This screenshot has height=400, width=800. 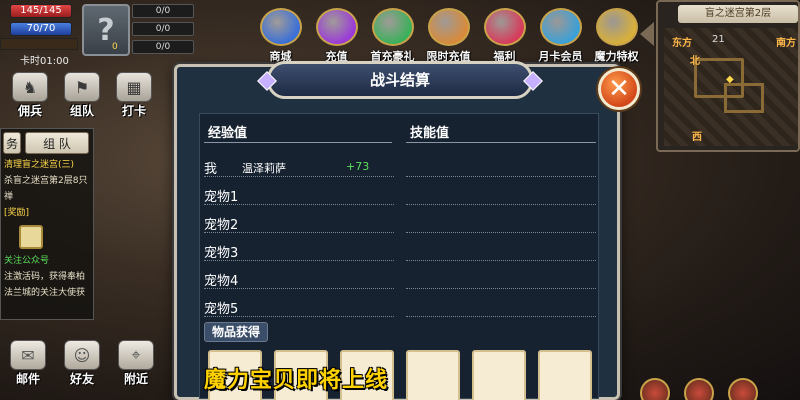 What do you see at coordinates (133, 111) in the screenshot?
I see `button-label: 打卡` at bounding box center [133, 111].